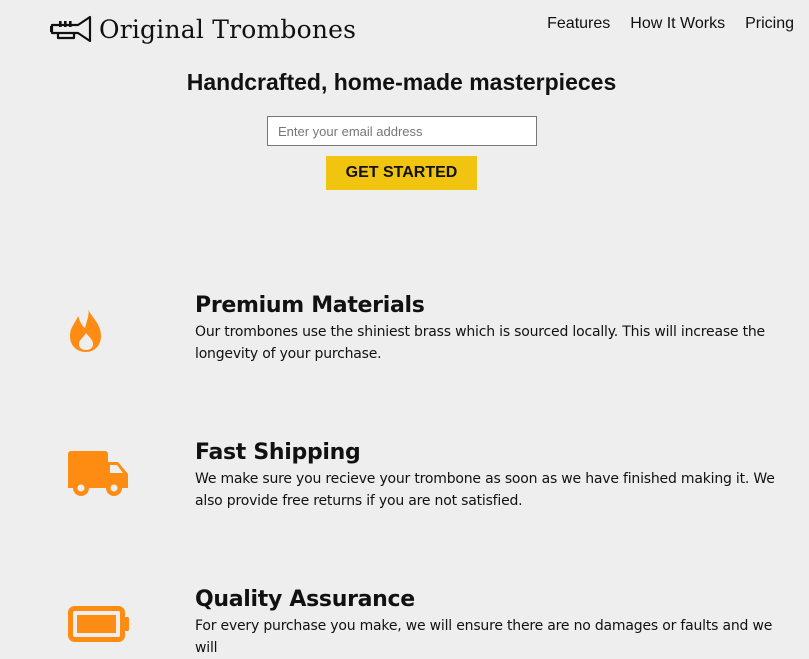 The image size is (809, 659). I want to click on battery-icon, so click(98, 624).